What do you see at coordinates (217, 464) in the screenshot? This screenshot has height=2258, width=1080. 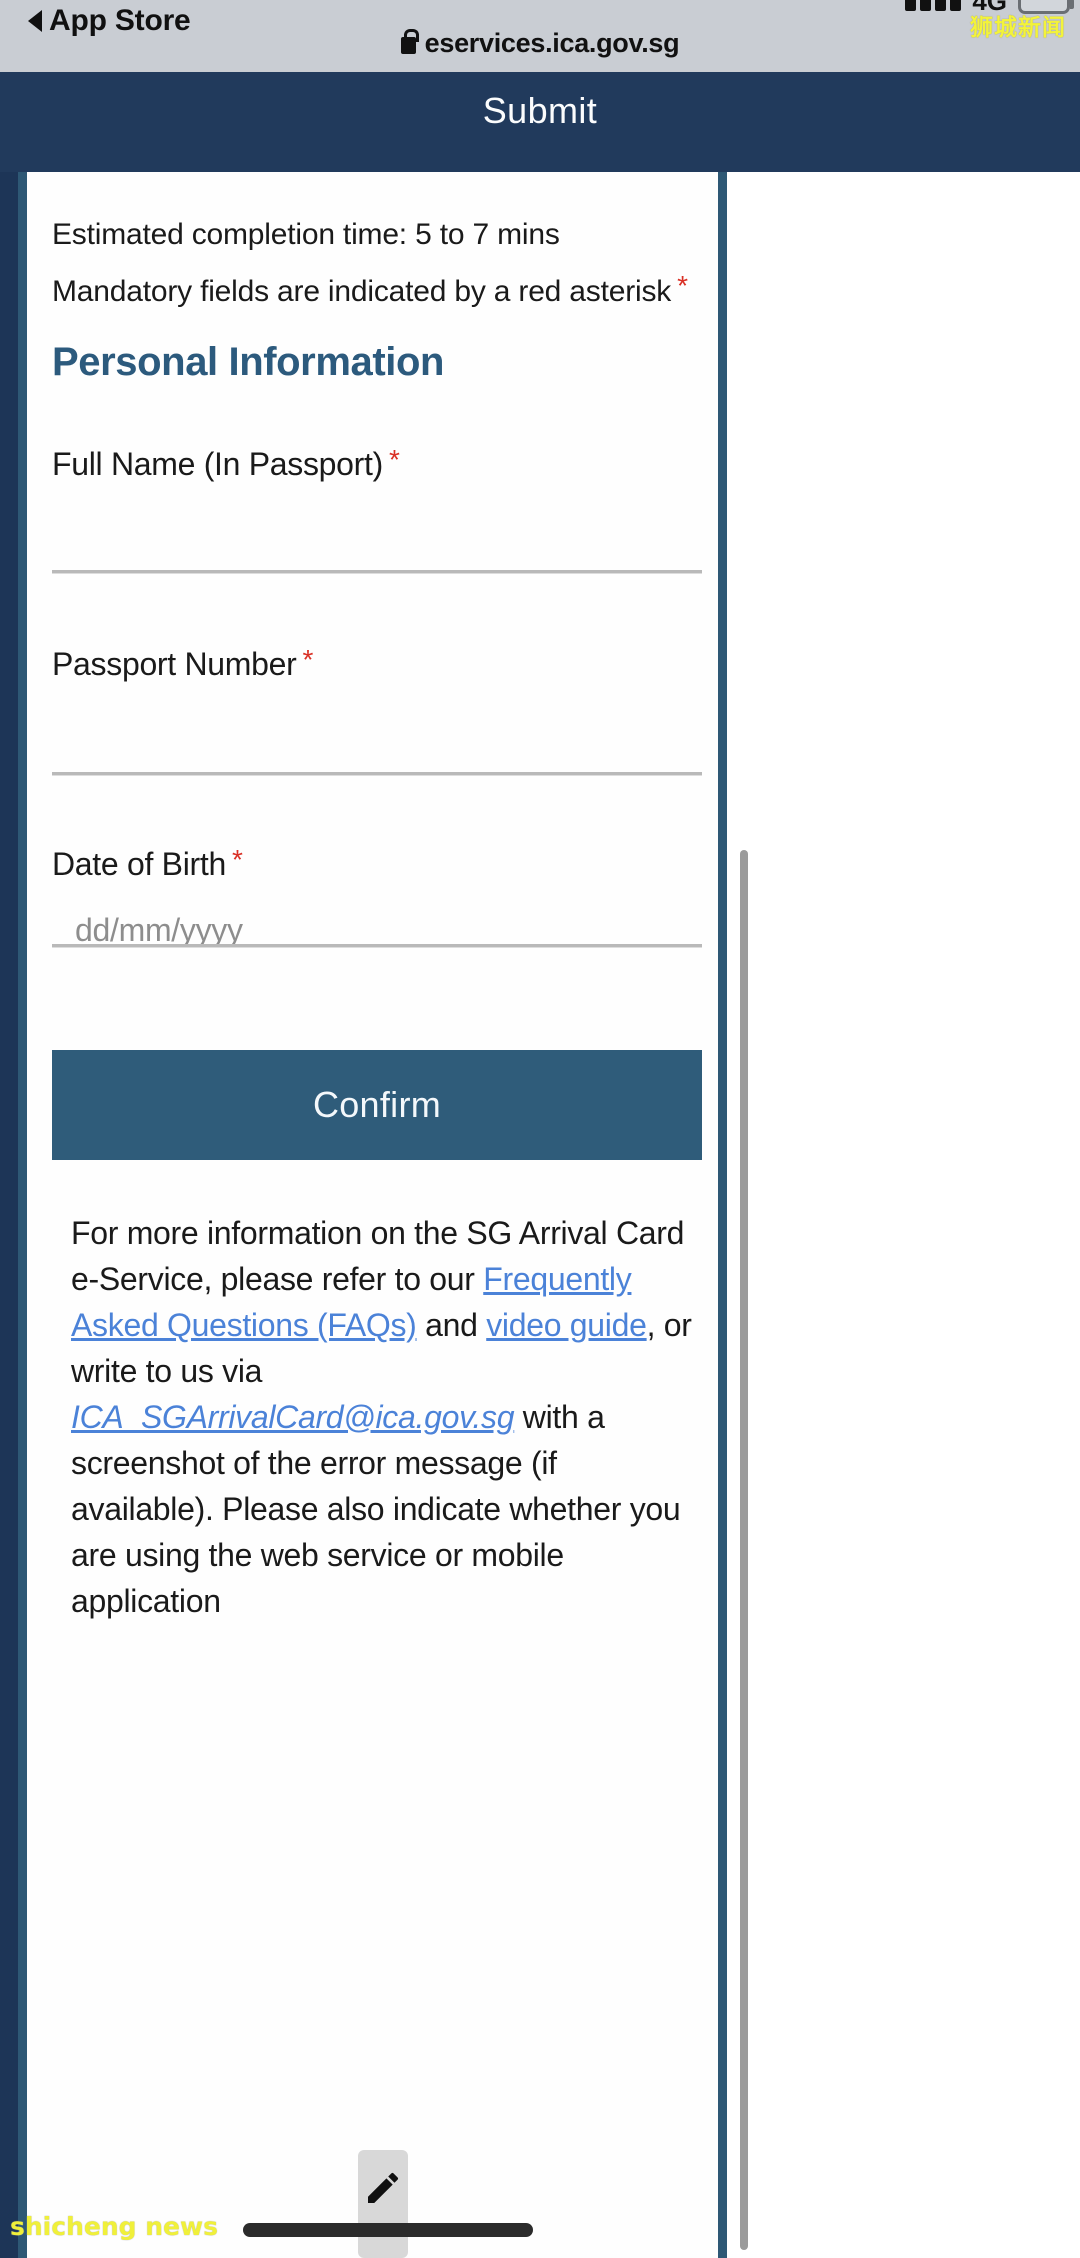 I see `field-label-full-name: Full Name (In Passport)` at bounding box center [217, 464].